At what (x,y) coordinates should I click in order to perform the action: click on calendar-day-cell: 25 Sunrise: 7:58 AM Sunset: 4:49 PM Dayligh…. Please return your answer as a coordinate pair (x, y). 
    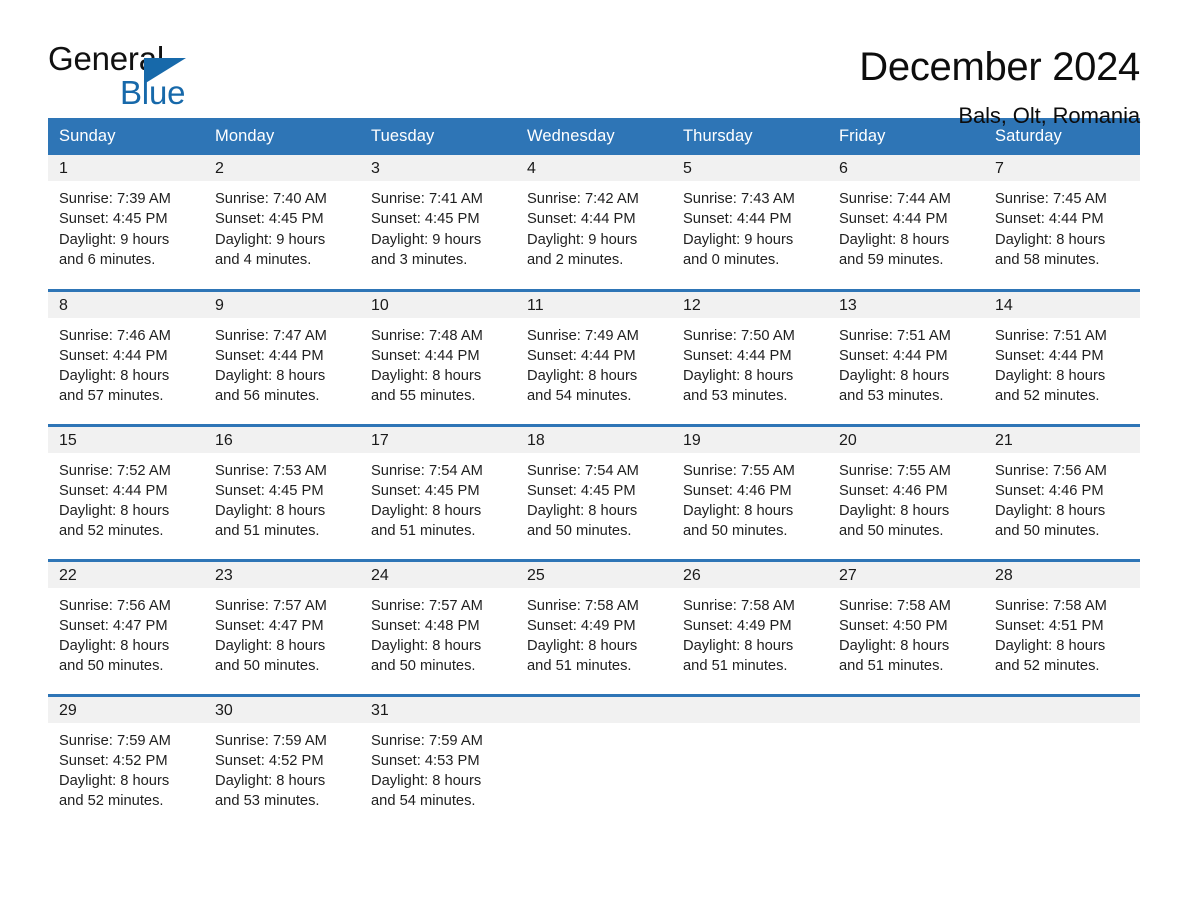
    Looking at the image, I should click on (594, 626).